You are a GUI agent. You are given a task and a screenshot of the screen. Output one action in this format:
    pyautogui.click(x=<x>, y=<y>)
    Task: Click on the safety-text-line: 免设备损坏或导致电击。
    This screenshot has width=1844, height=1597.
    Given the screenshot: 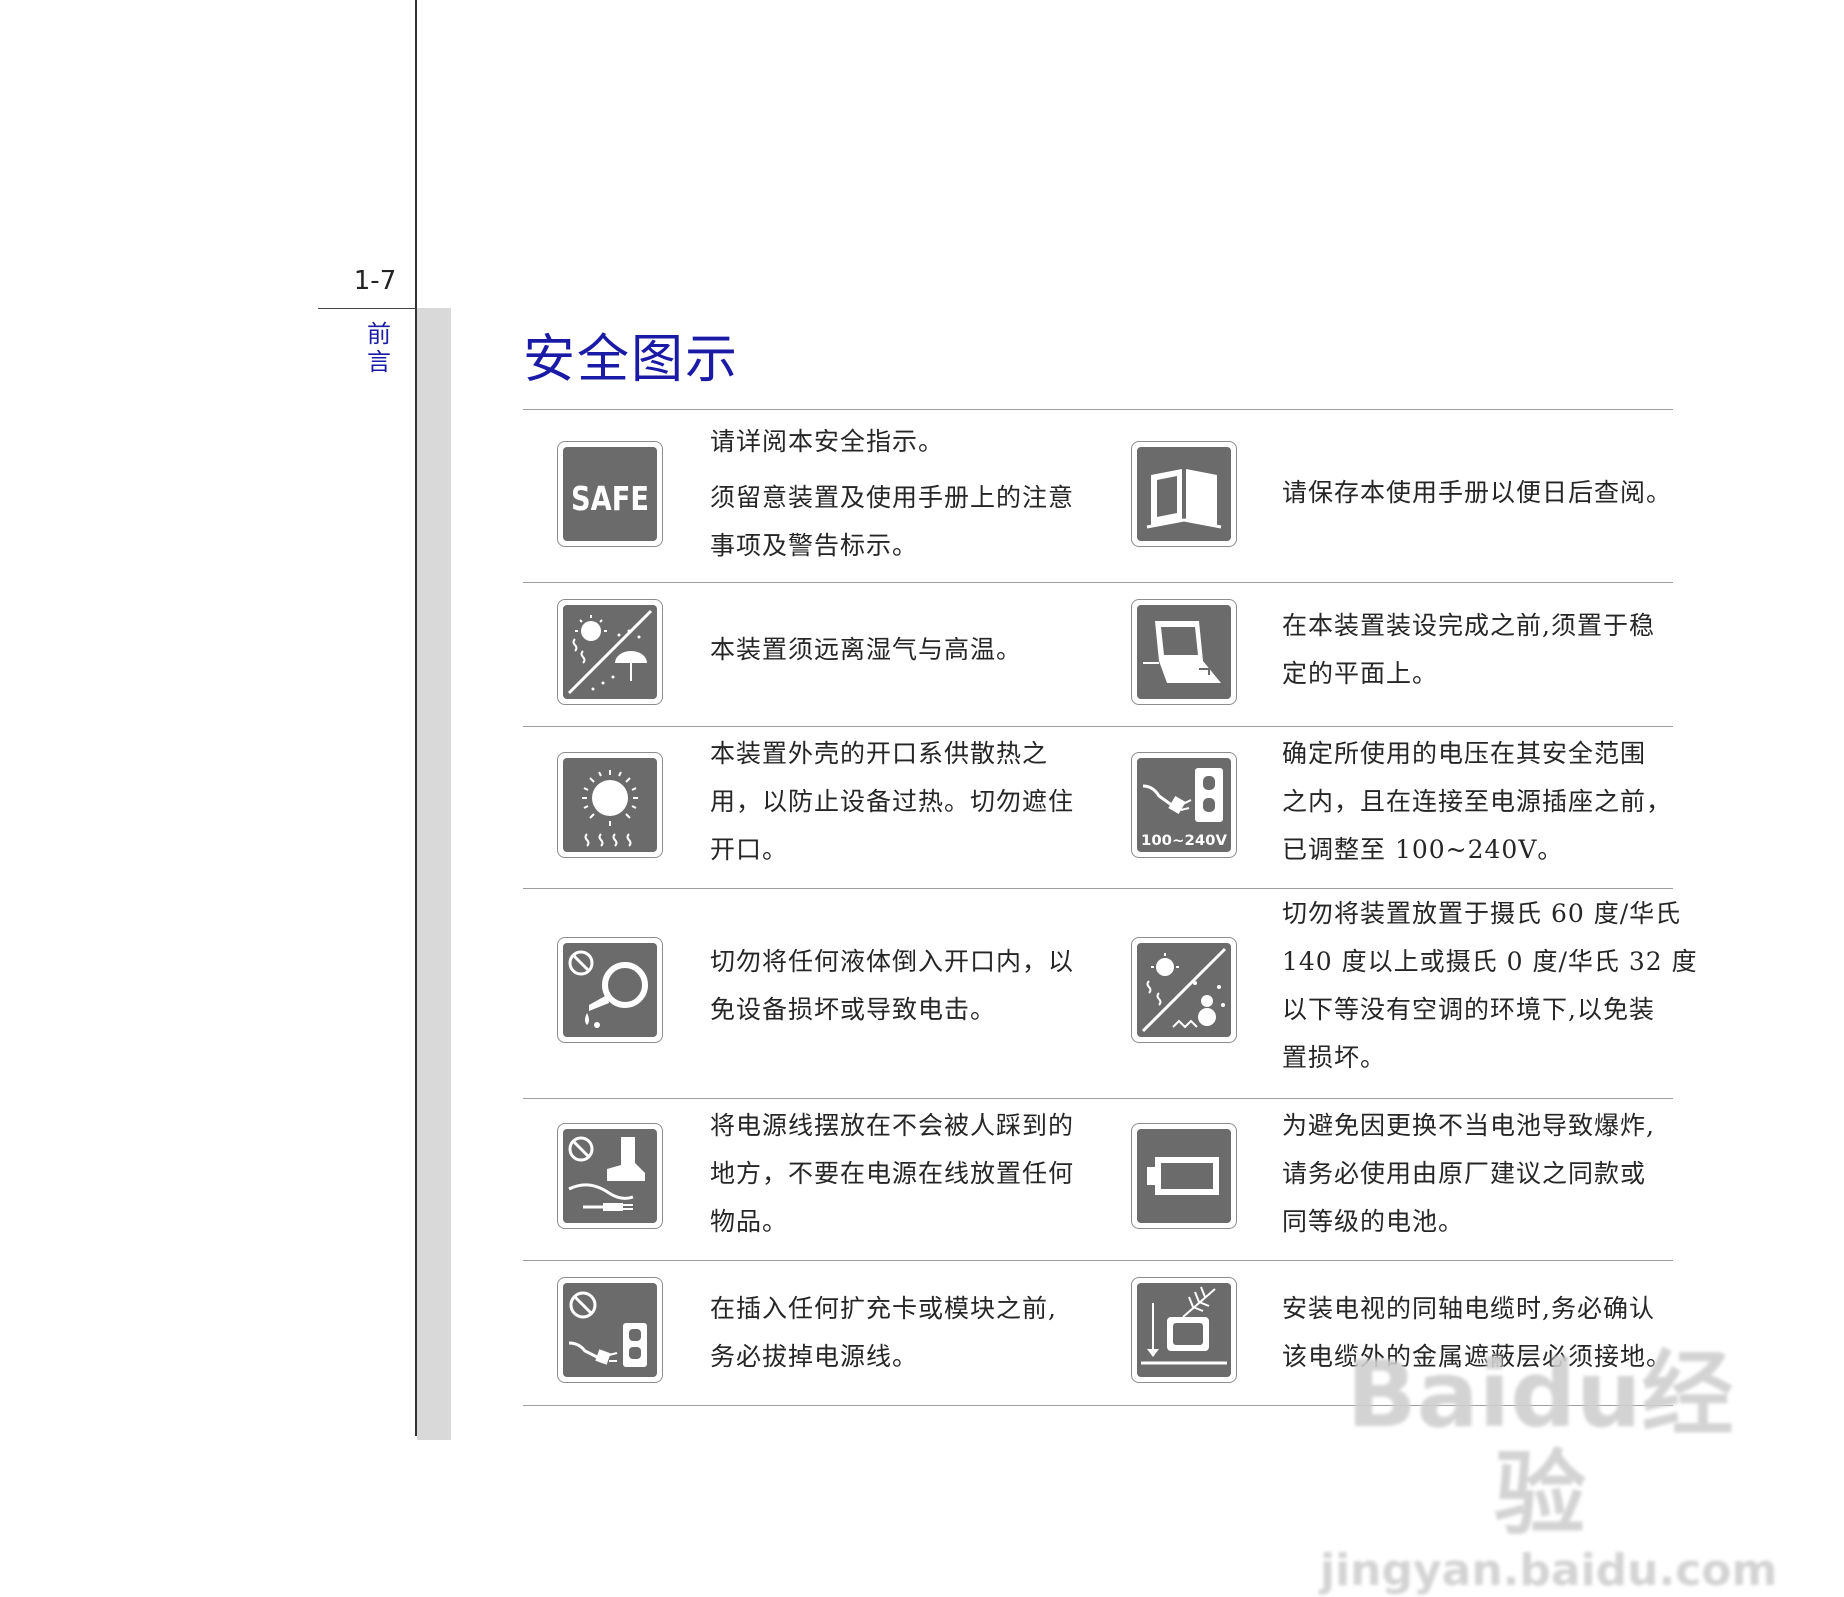 What is the action you would take?
    pyautogui.click(x=853, y=1009)
    